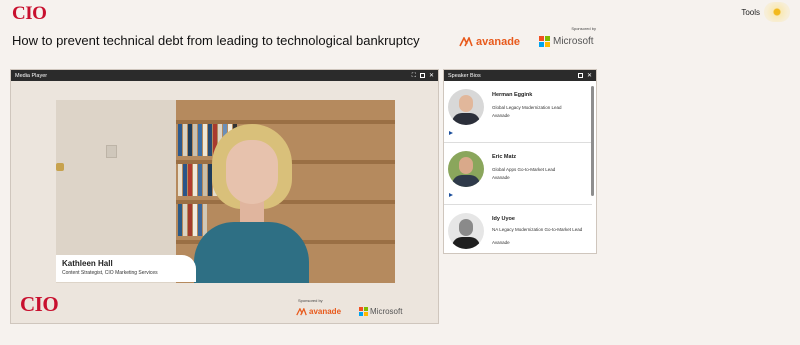 This screenshot has width=800, height=345. What do you see at coordinates (111, 151) in the screenshot?
I see `light-switch` at bounding box center [111, 151].